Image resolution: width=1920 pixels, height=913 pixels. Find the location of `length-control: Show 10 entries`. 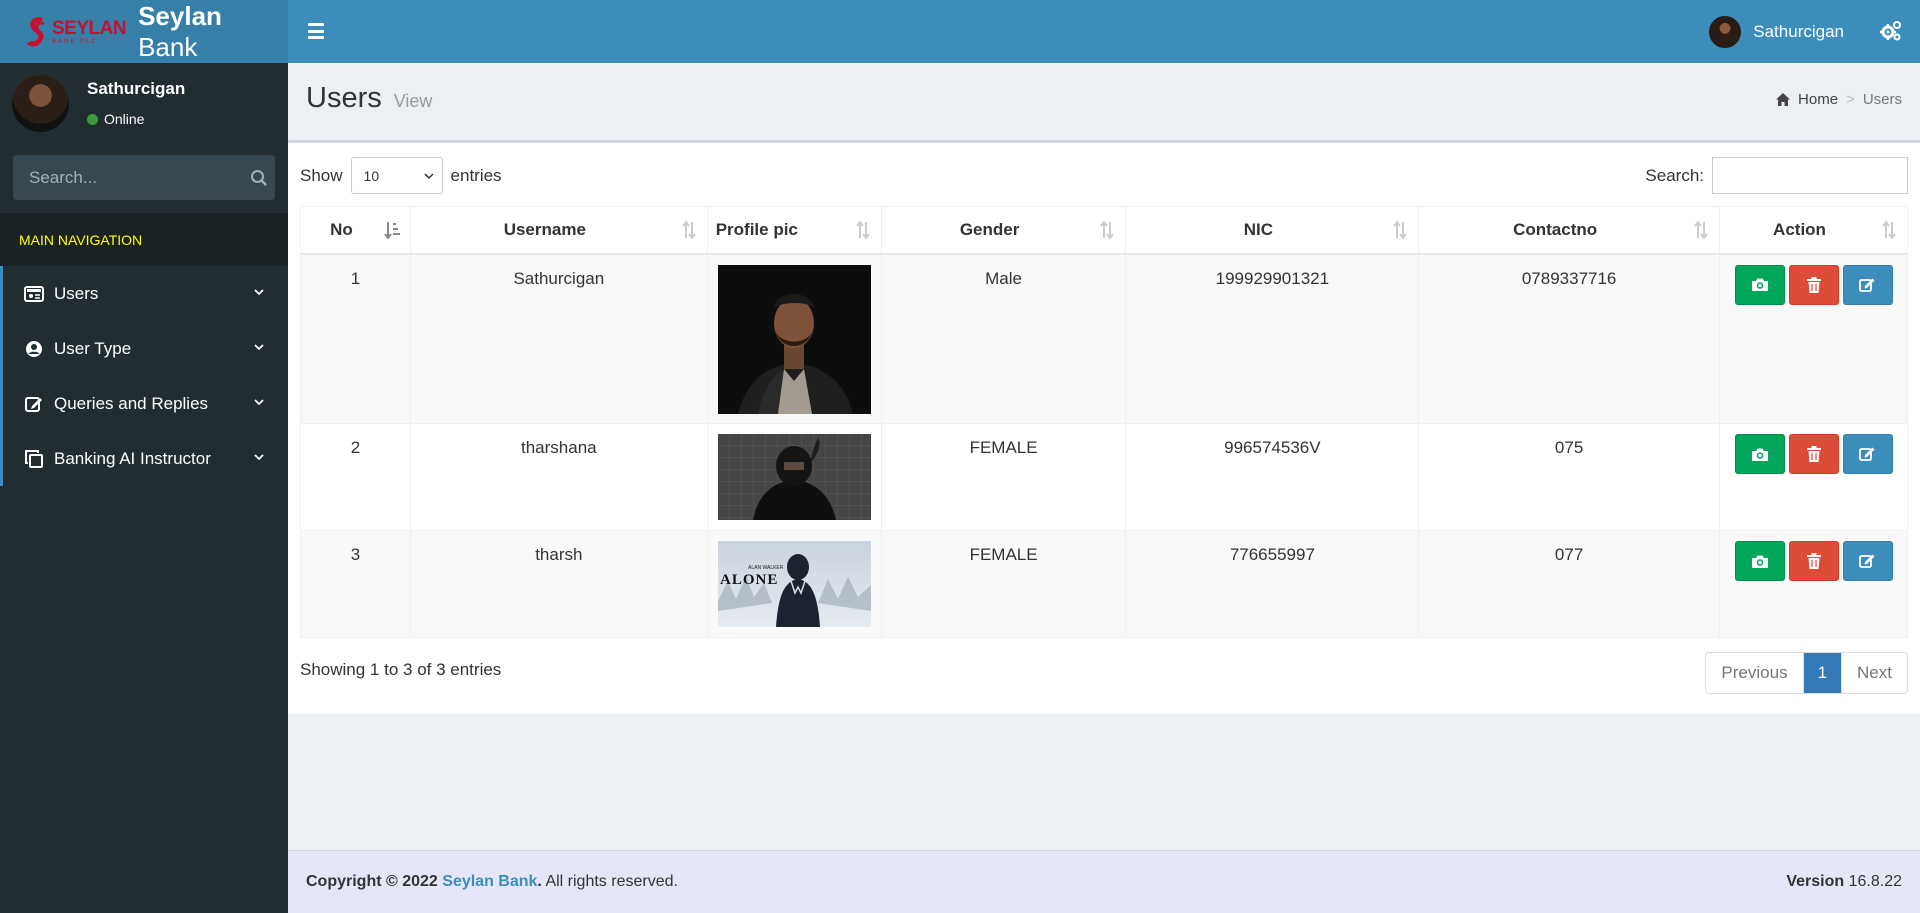

length-control: Show 10 entries is located at coordinates (401, 175).